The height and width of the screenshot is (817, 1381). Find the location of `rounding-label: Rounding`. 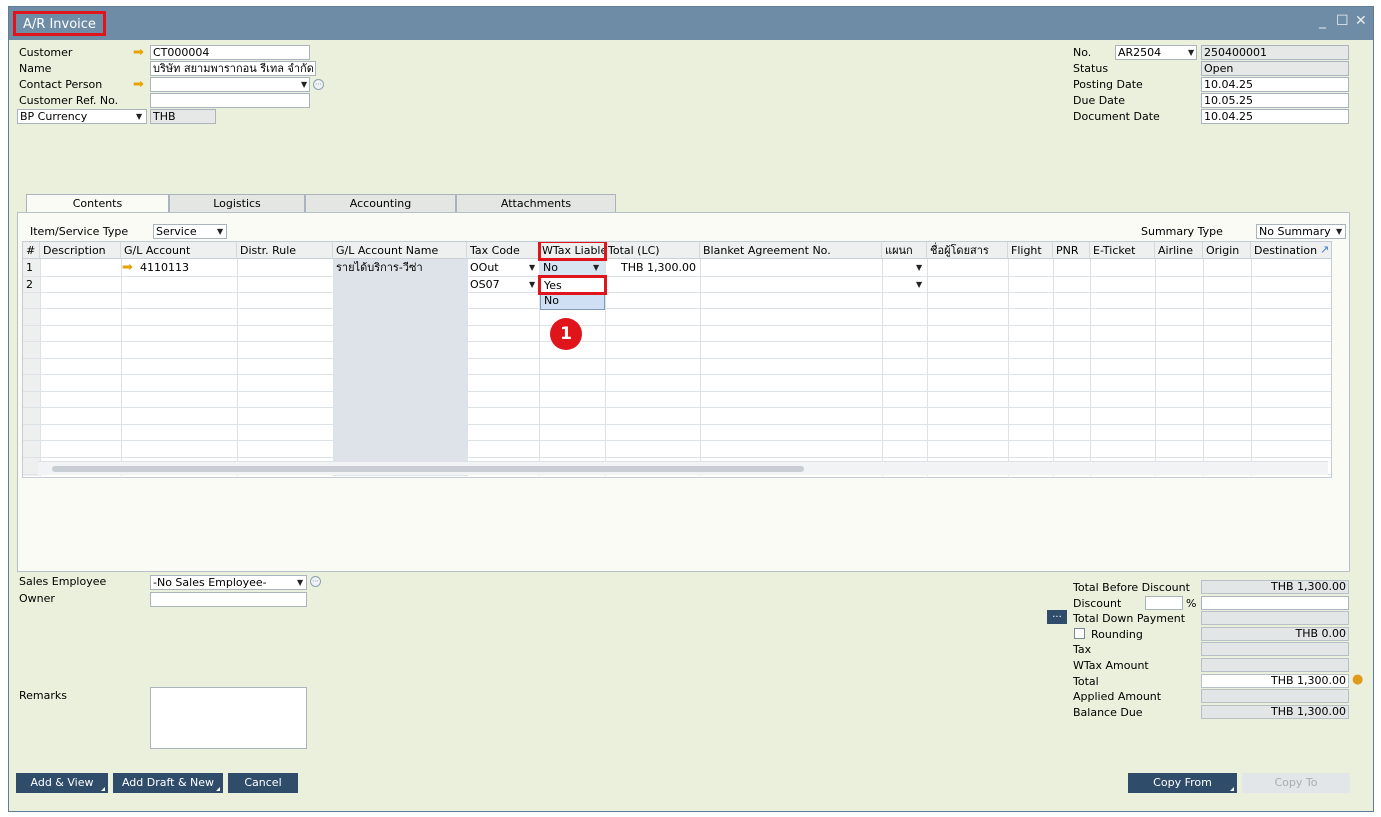

rounding-label: Rounding is located at coordinates (1117, 634).